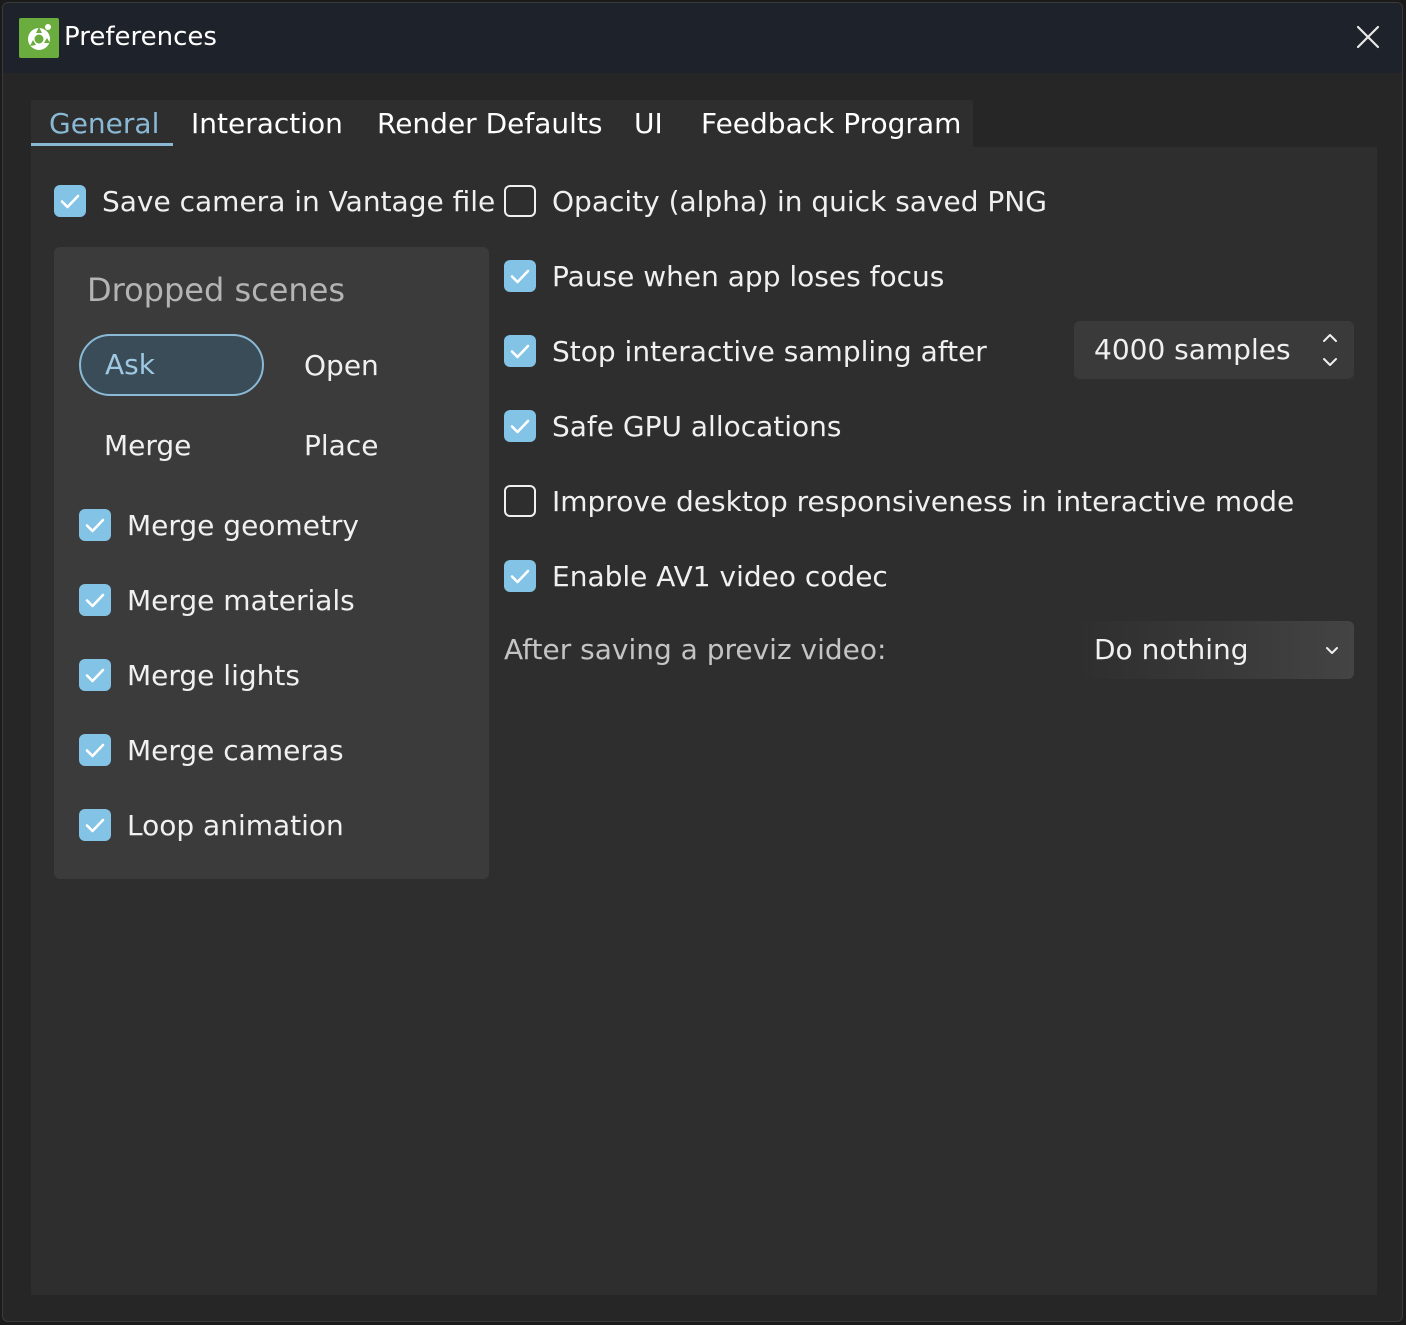 The image size is (1406, 1325). Describe the element at coordinates (489, 124) in the screenshot. I see `tab-render-defaults: Render Defaults` at that location.